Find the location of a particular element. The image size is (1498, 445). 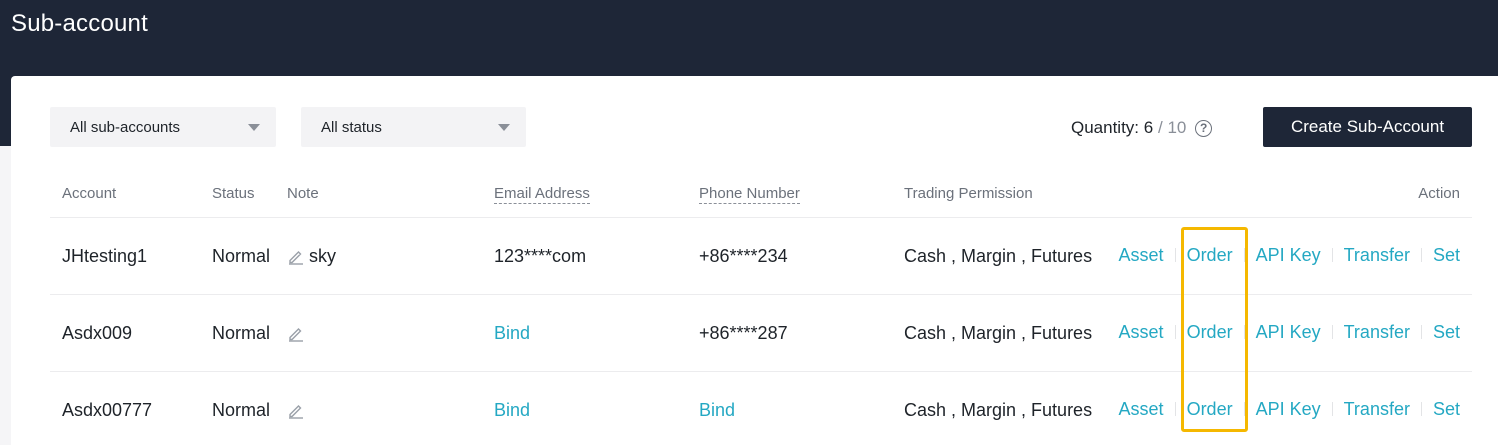

question-circle-icon: ? is located at coordinates (1204, 128).